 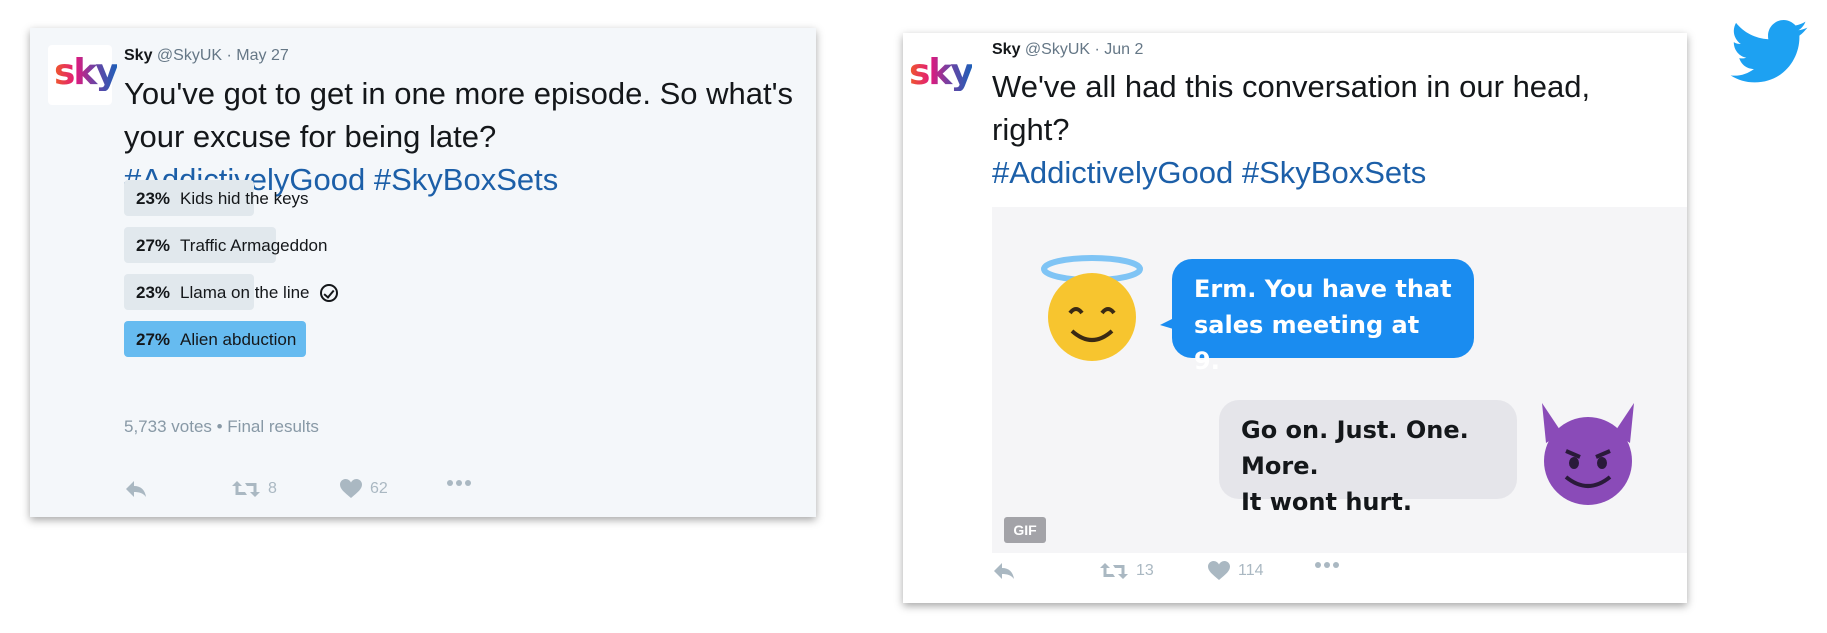 I want to click on gif-badge: GIF, so click(x=1025, y=530).